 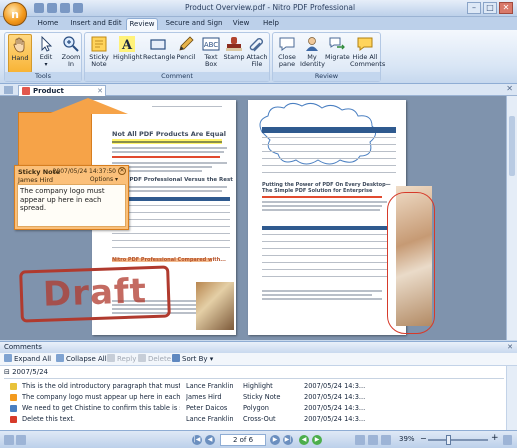 What do you see at coordinates (48, 419) in the screenshot?
I see `comment-text: Delete this text.` at bounding box center [48, 419].